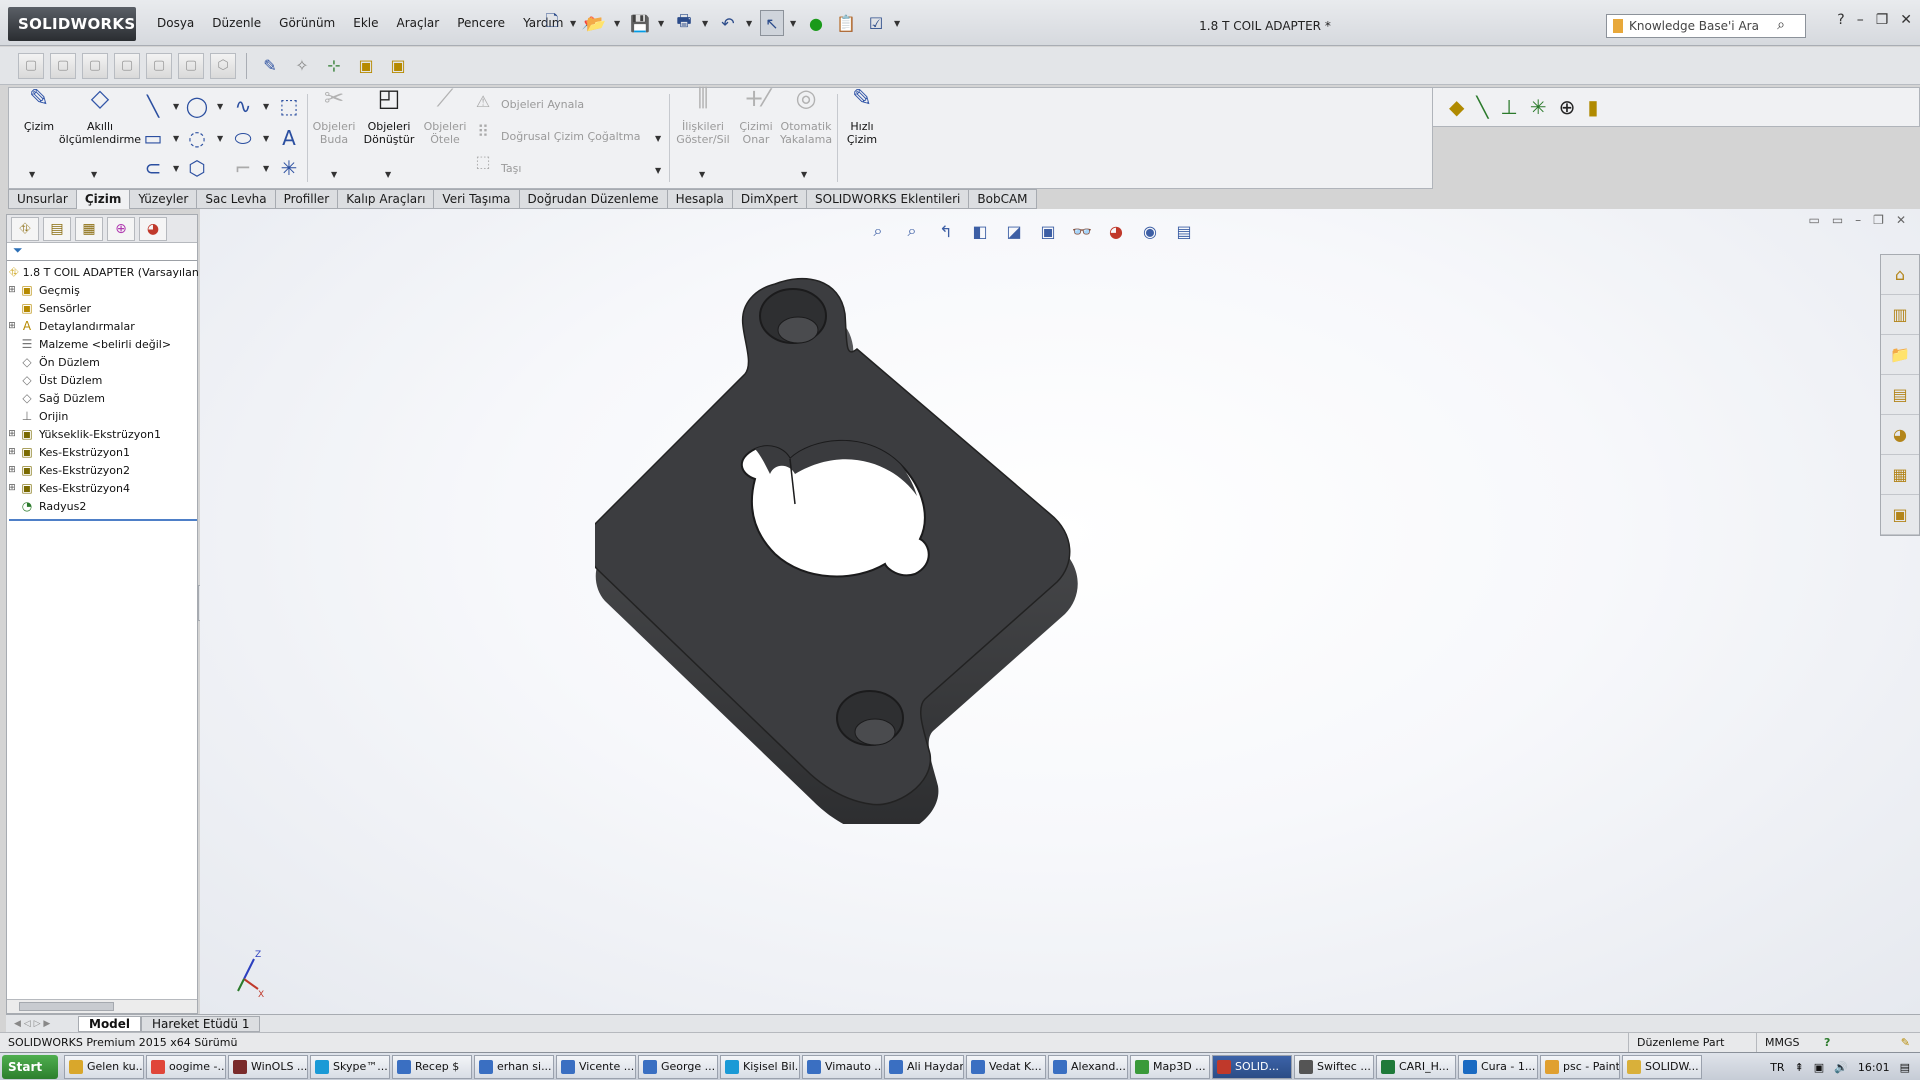 The width and height of the screenshot is (1920, 1080). Describe the element at coordinates (1900, 475) in the screenshot. I see `custom-properties-icon: ▦` at that location.